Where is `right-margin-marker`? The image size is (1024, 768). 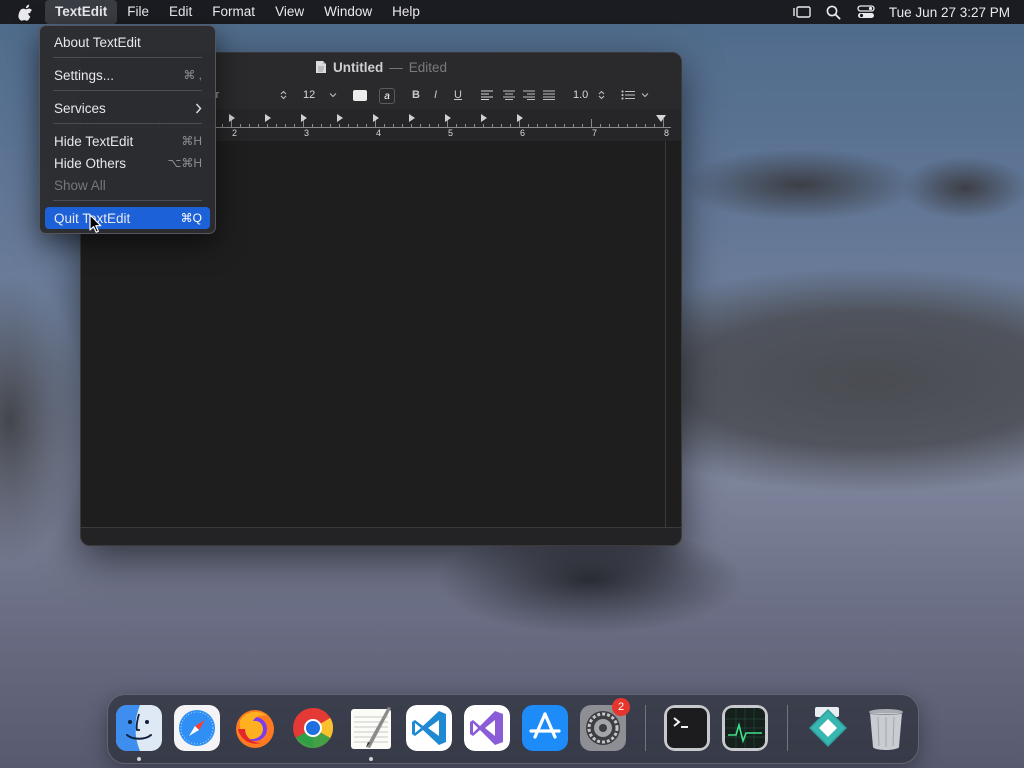
right-margin-marker is located at coordinates (661, 118).